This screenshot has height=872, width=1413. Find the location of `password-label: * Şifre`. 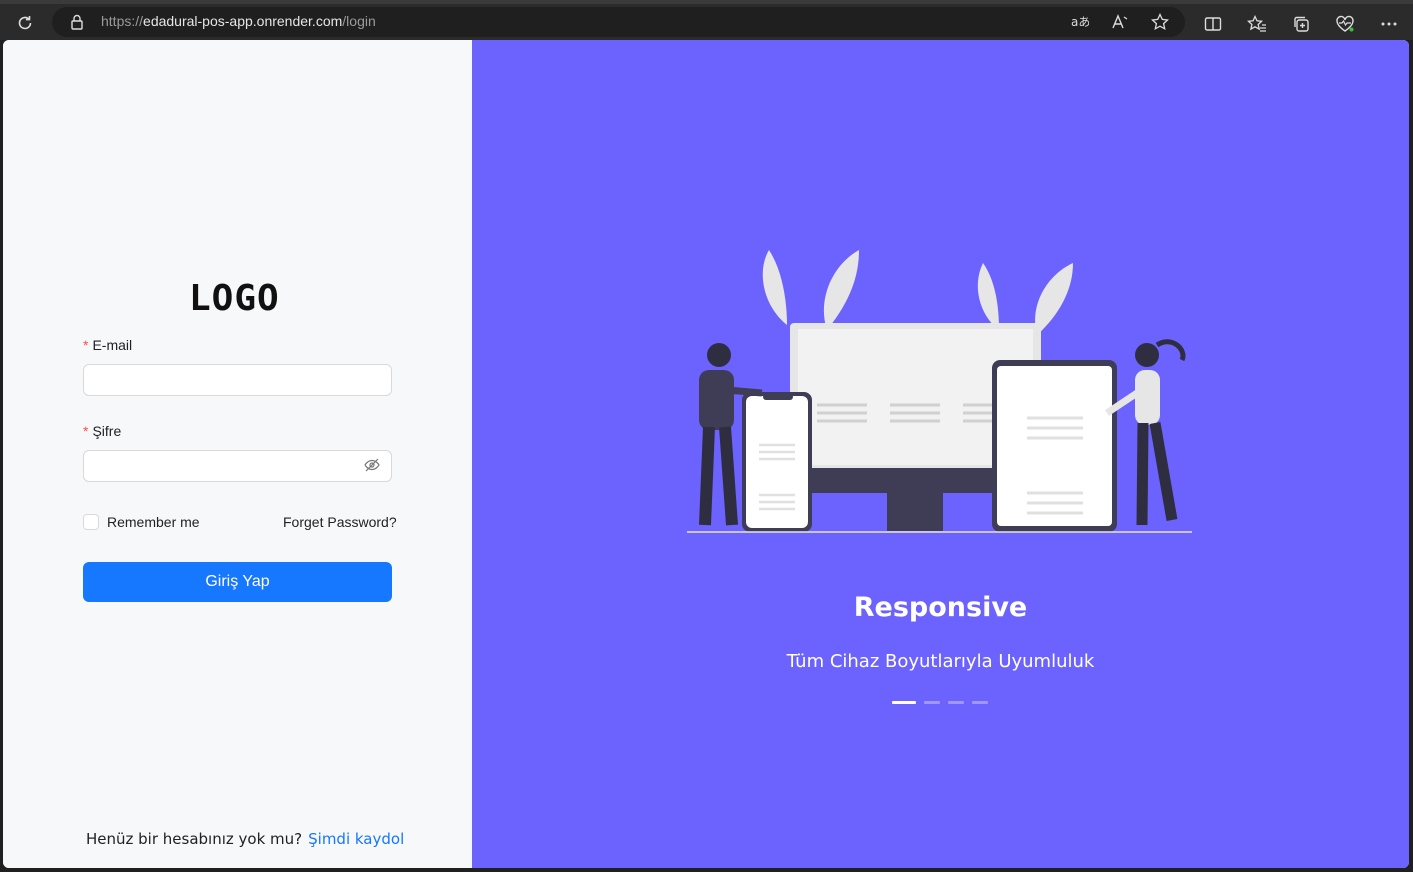

password-label: * Şifre is located at coordinates (102, 431).